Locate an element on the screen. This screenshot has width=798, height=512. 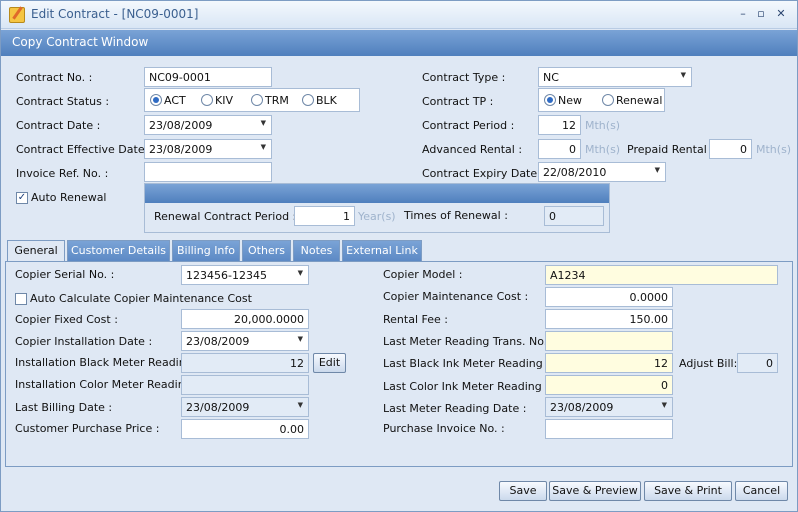
advanced-rental-label: Advanced Rental : is located at coordinates (472, 149).